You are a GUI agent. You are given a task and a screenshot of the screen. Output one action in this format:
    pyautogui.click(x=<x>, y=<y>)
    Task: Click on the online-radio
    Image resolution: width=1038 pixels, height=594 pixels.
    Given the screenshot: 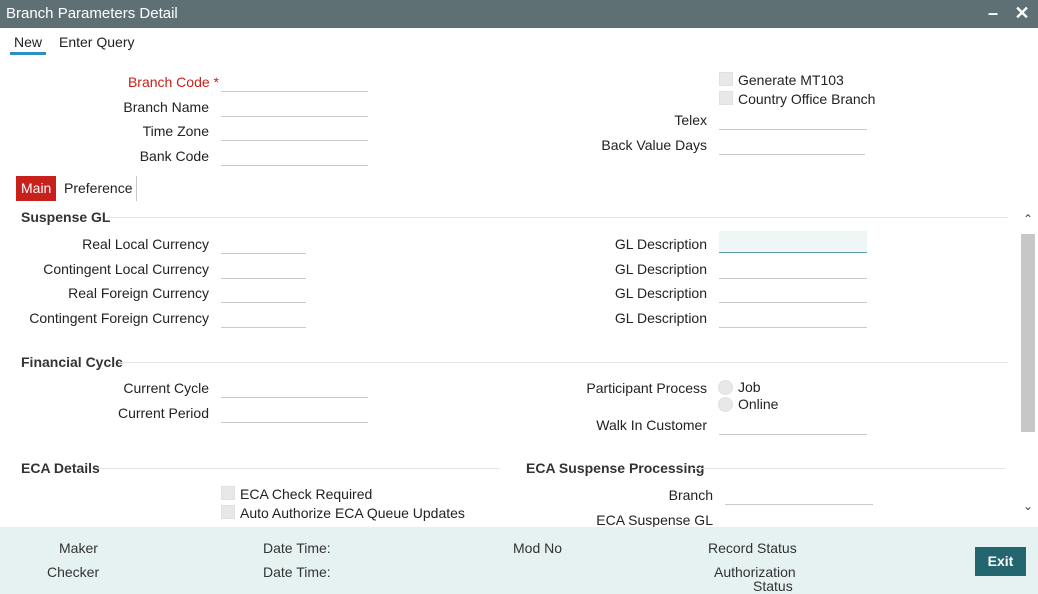 What is the action you would take?
    pyautogui.click(x=725, y=404)
    